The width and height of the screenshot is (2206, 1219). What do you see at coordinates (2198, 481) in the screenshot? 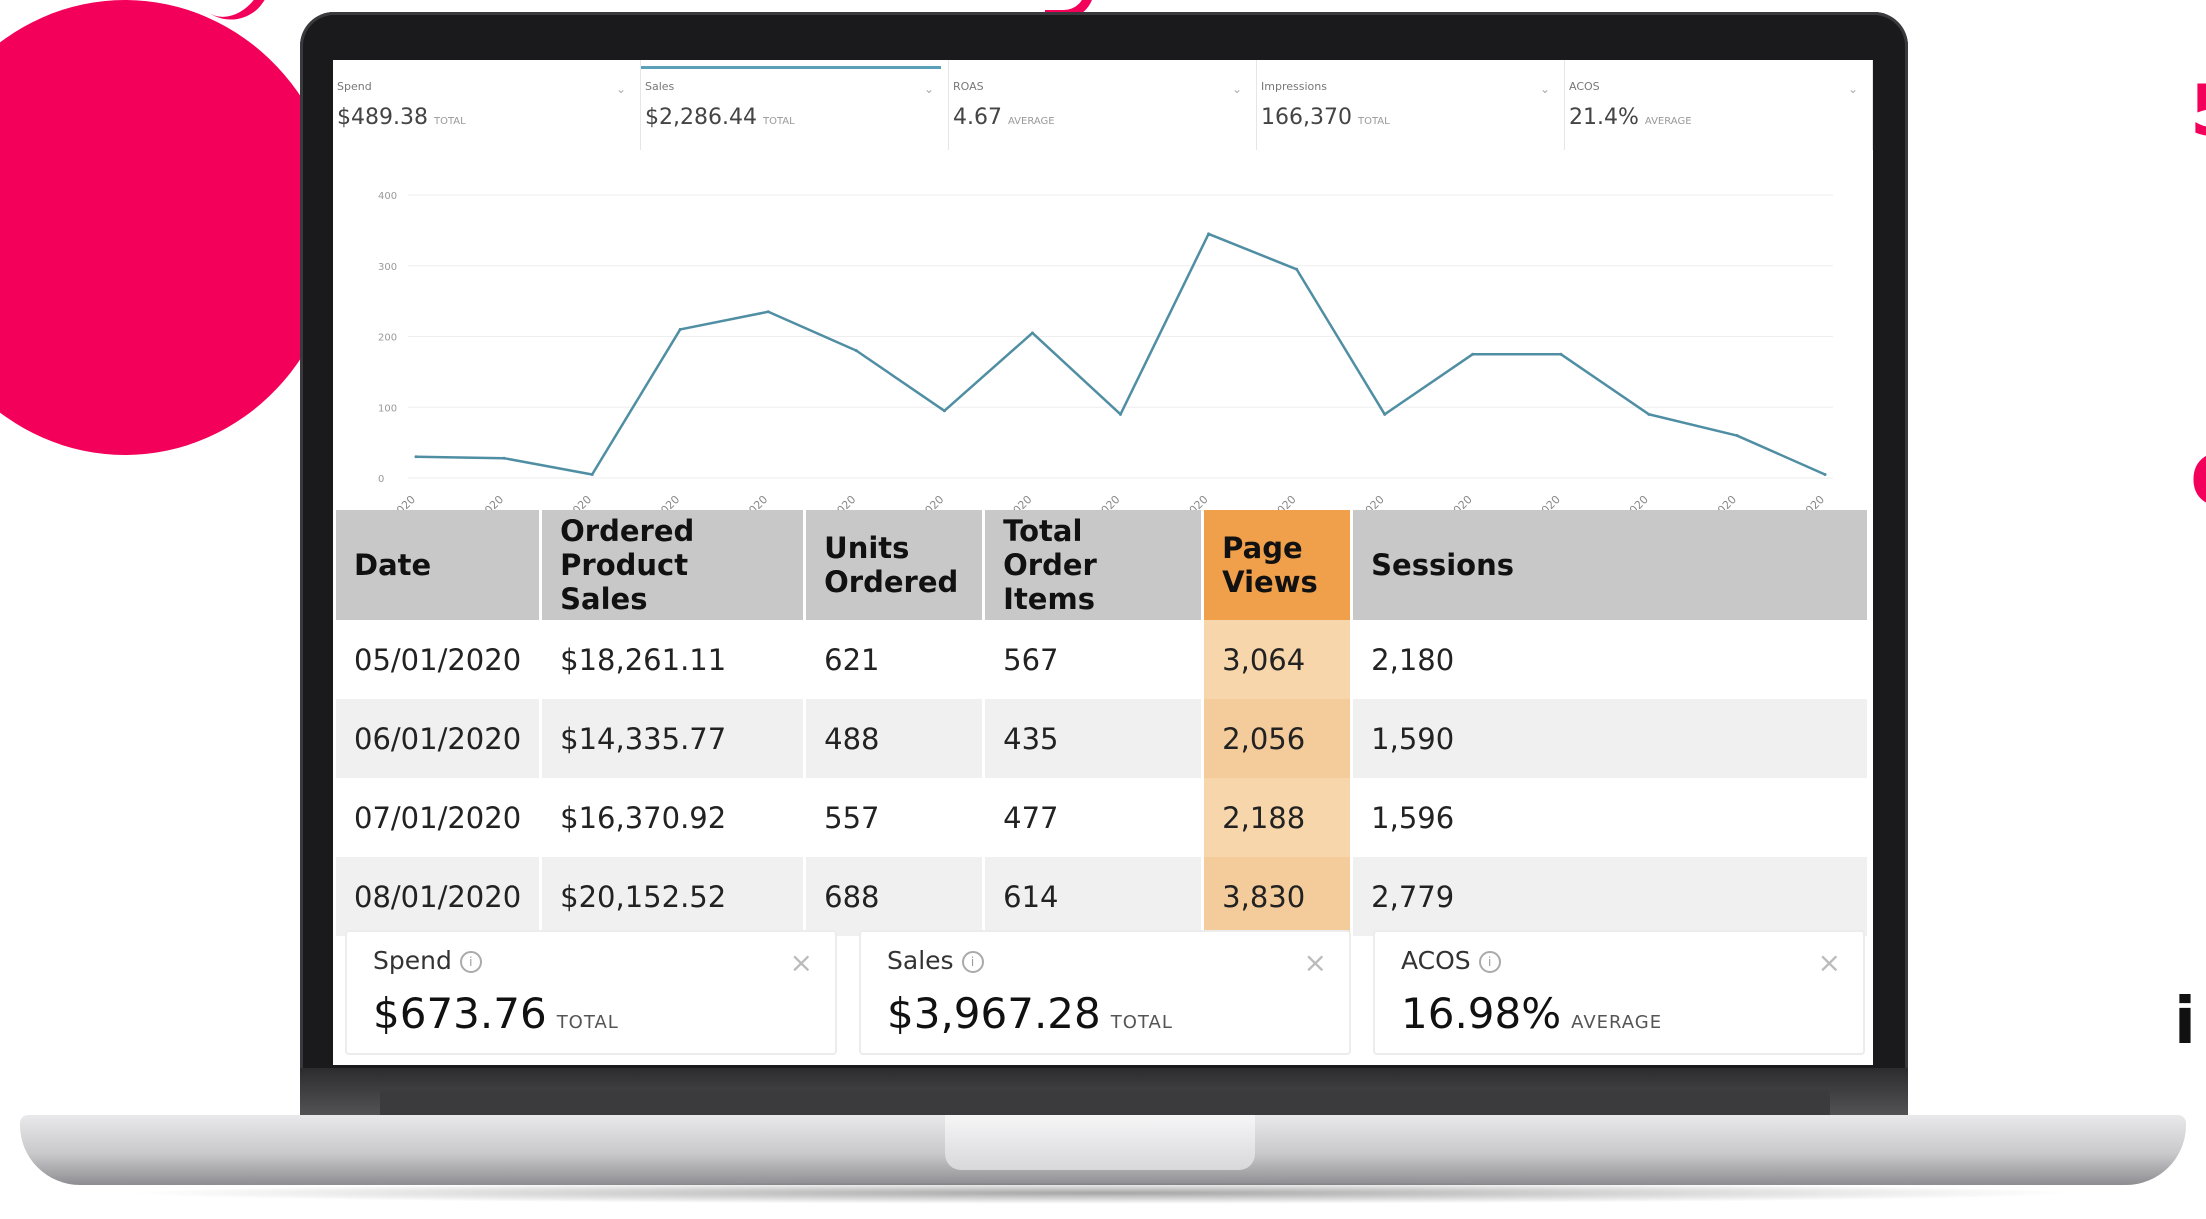
I see `cropped-edge-glyph: C` at bounding box center [2198, 481].